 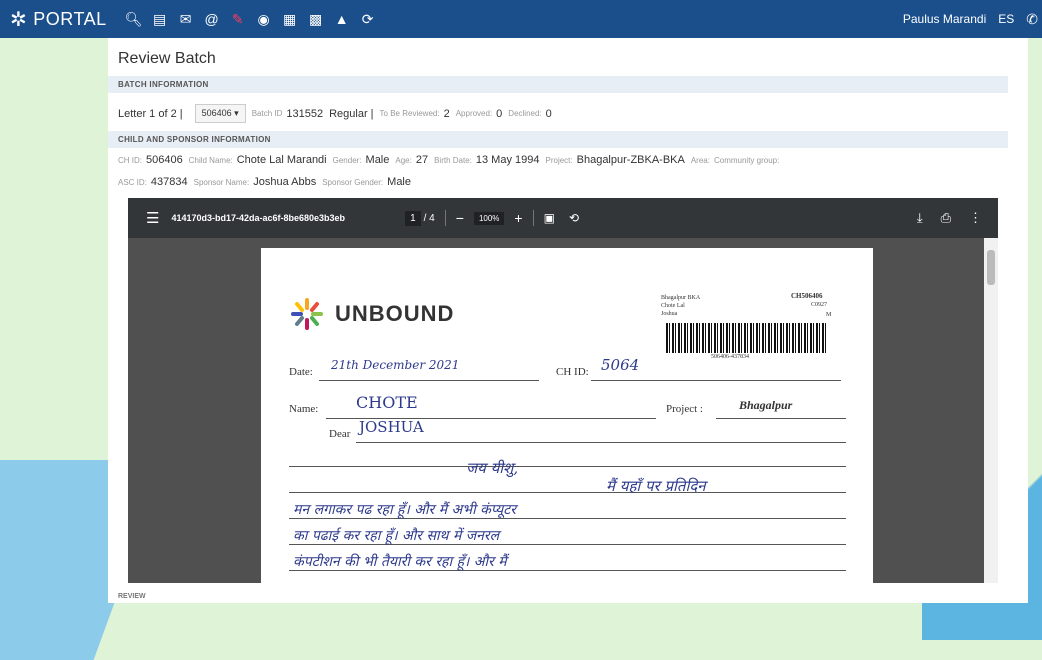 What do you see at coordinates (558, 139) in the screenshot?
I see `child-section-header: CHILD AND SPONSOR INFORMATION` at bounding box center [558, 139].